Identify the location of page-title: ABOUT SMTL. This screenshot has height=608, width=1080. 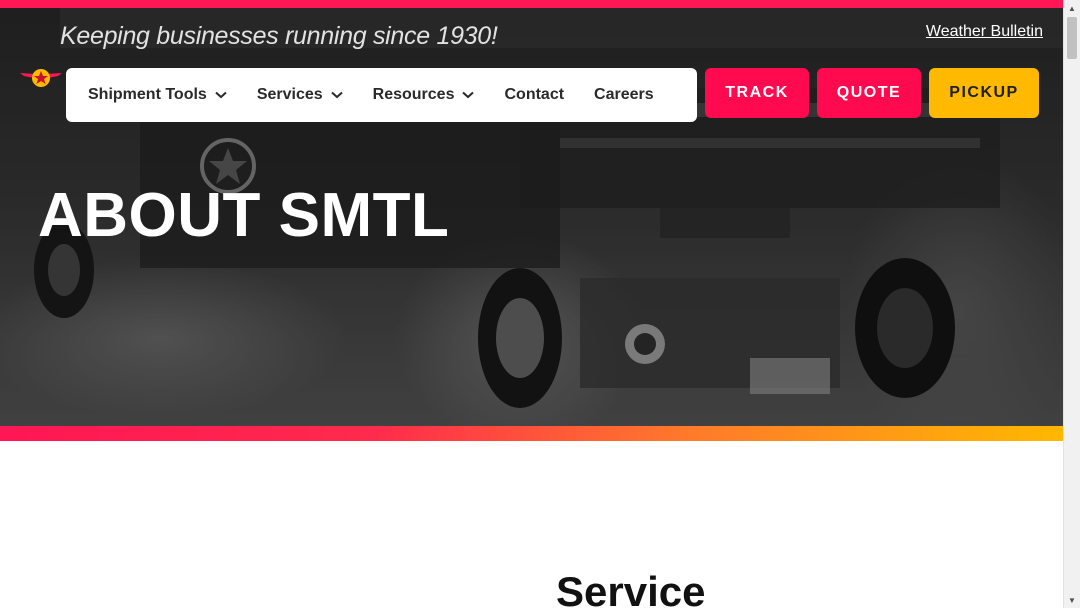
(244, 215).